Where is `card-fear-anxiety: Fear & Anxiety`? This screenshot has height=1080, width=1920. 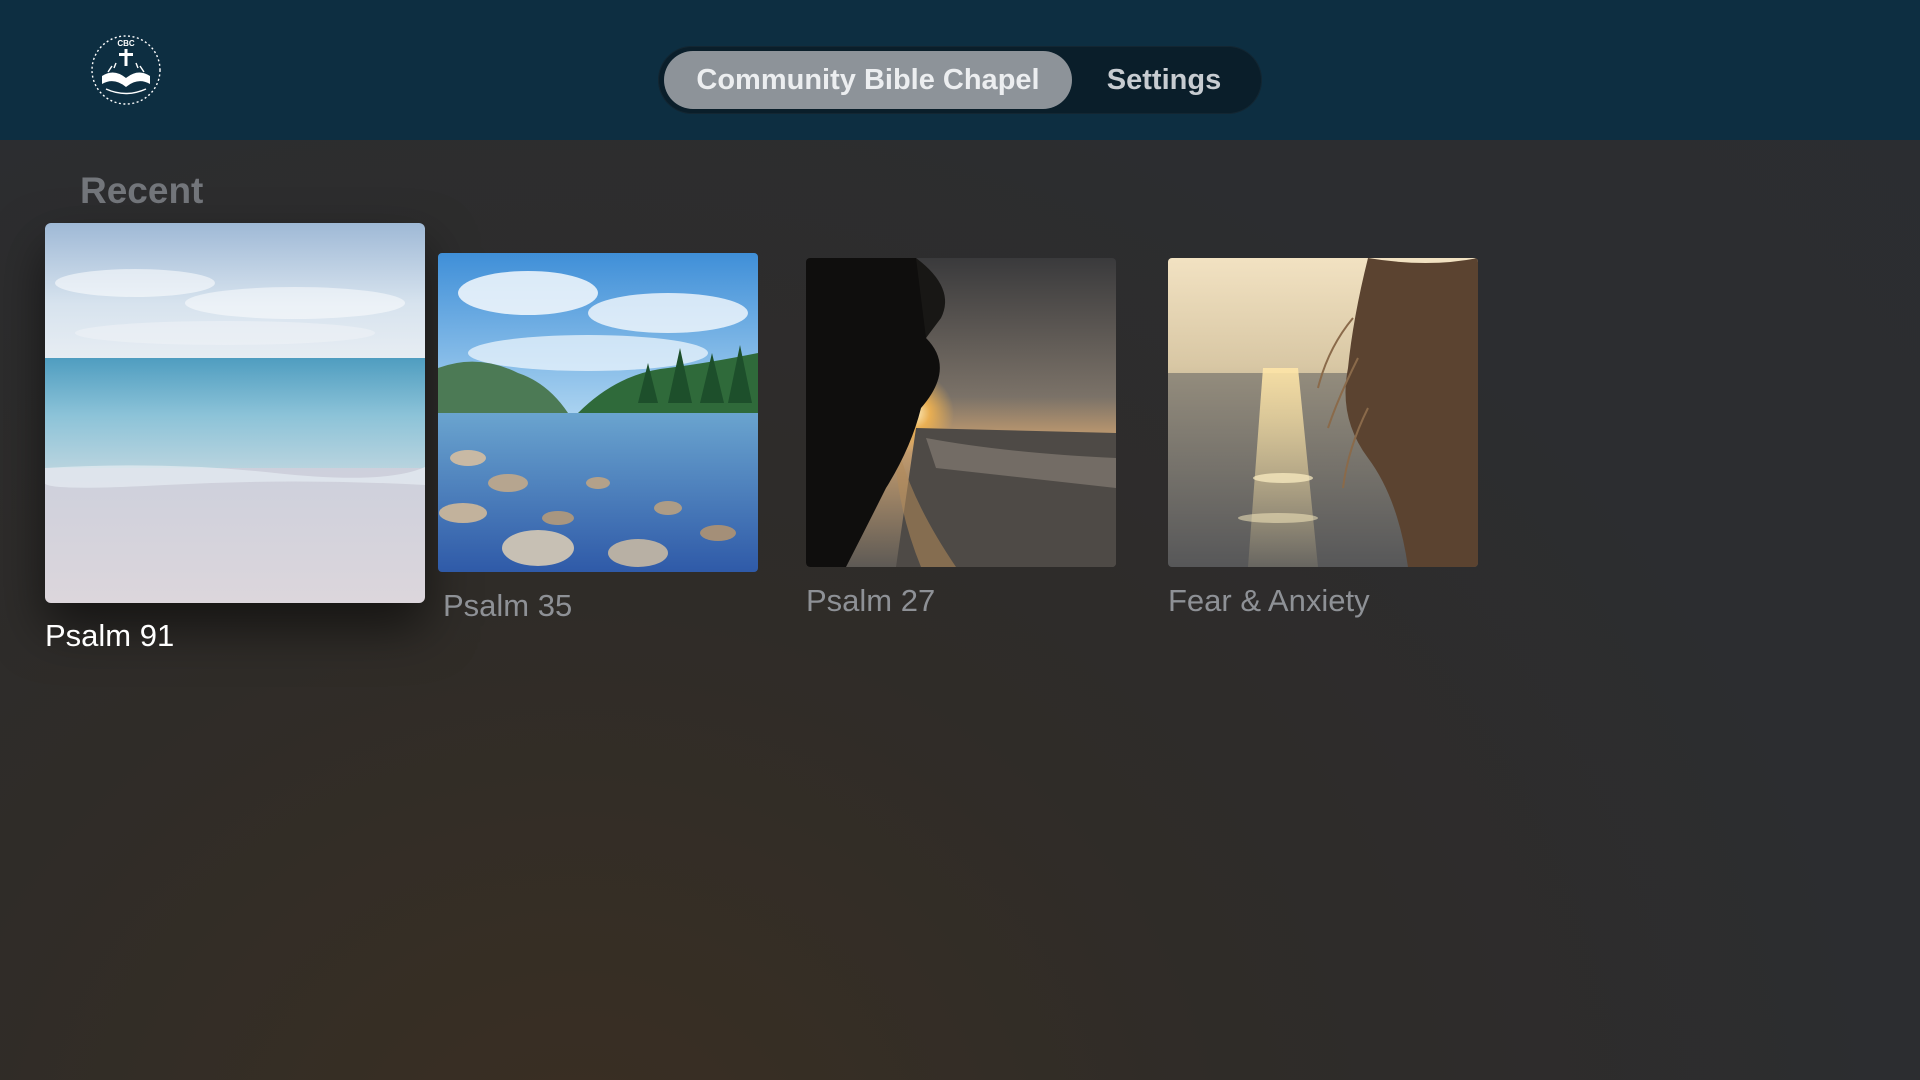
card-fear-anxiety: Fear & Anxiety is located at coordinates (1323, 443).